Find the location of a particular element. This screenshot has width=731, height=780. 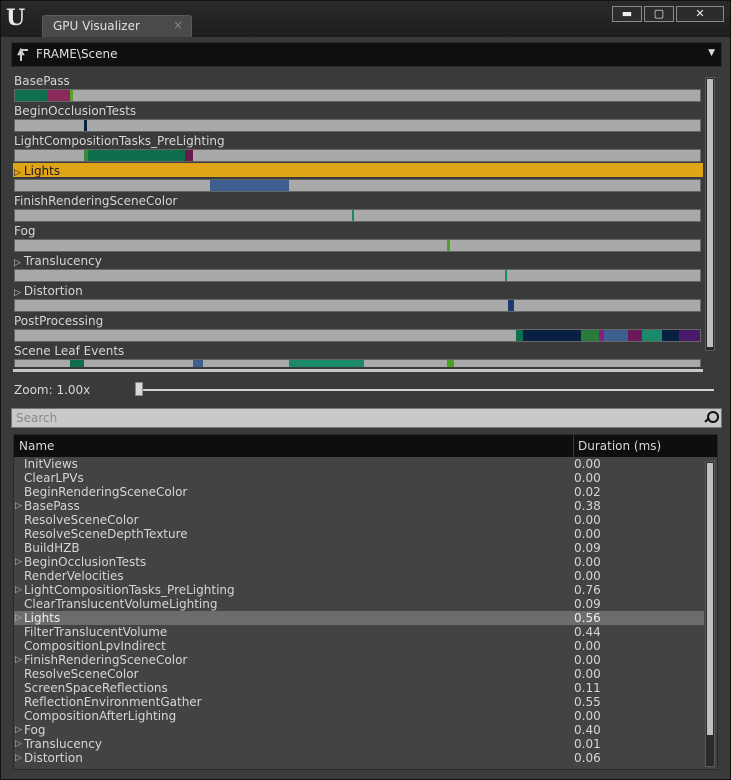

minimize-button: ▬ is located at coordinates (627, 14).